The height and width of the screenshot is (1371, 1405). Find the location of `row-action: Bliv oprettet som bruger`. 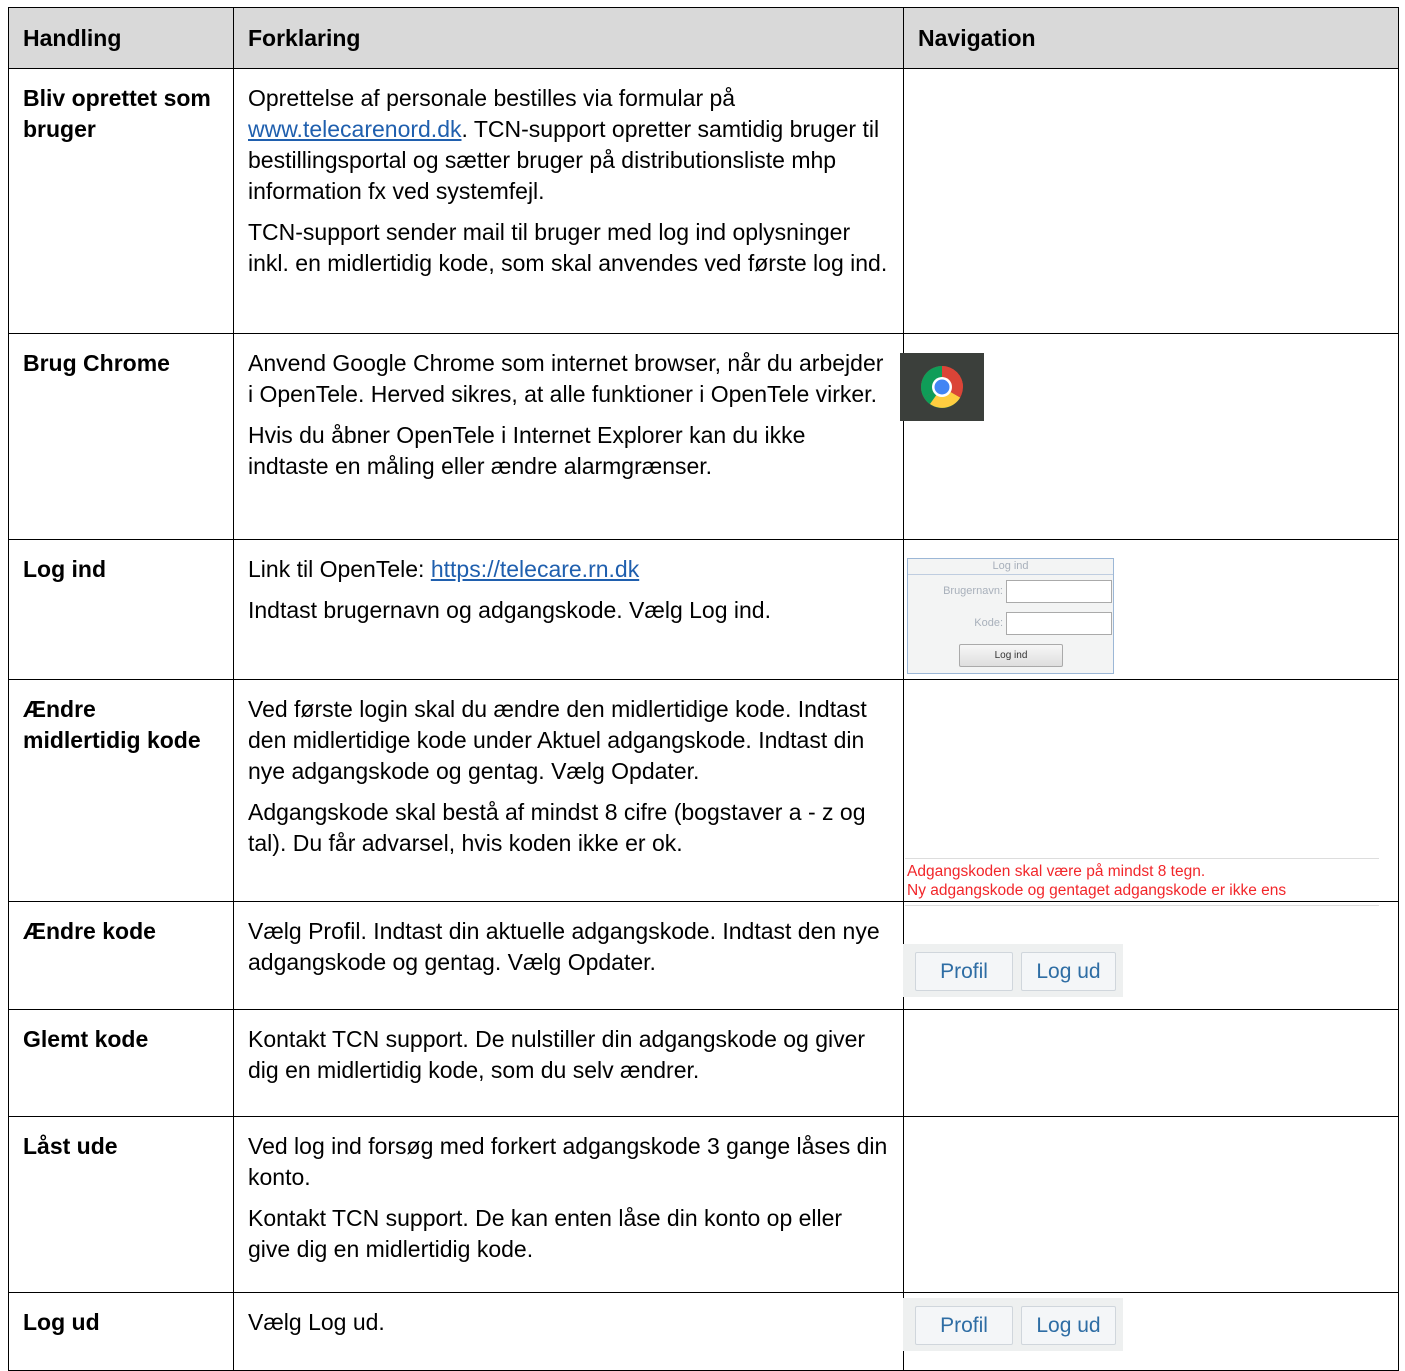

row-action: Bliv oprettet som bruger is located at coordinates (121, 201).